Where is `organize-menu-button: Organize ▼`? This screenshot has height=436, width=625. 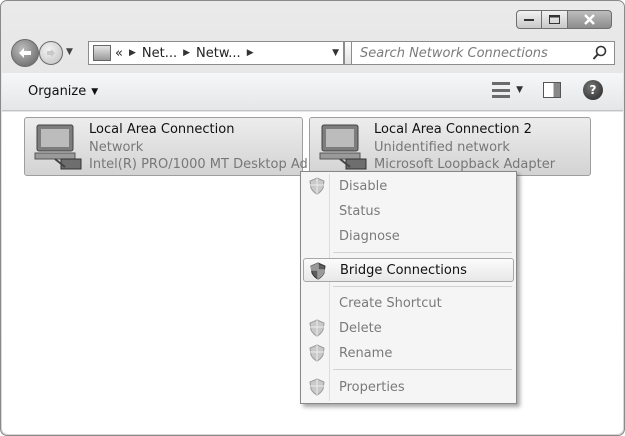
organize-menu-button: Organize ▼ is located at coordinates (63, 91).